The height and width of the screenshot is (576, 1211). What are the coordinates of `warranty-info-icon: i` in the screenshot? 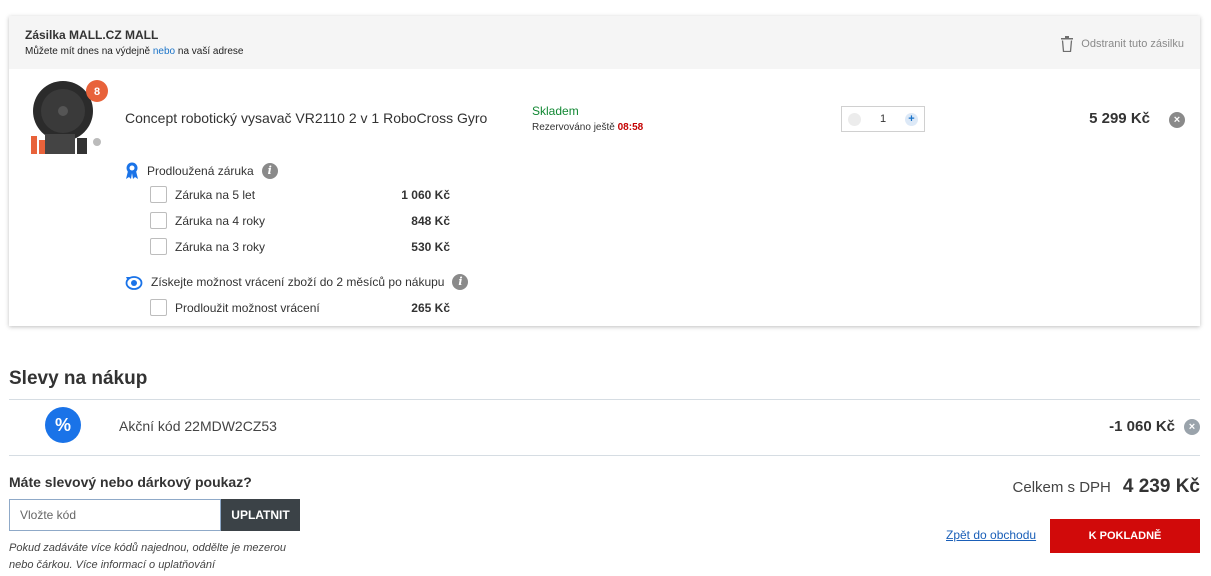 It's located at (269, 171).